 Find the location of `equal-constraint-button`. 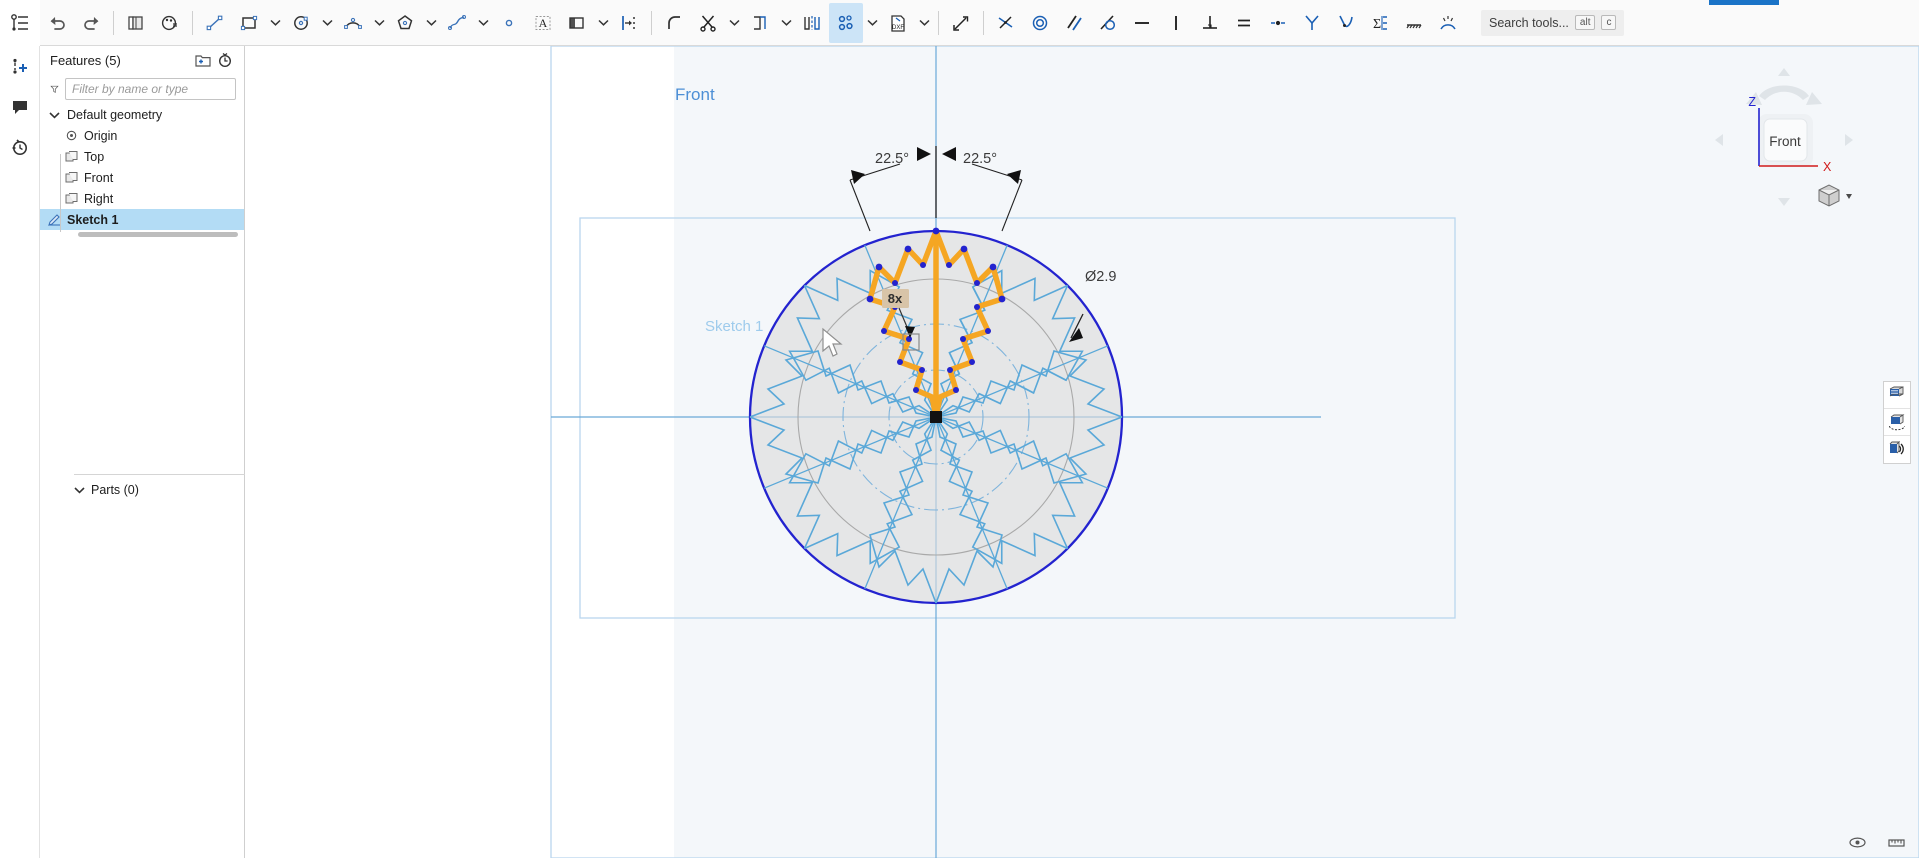

equal-constraint-button is located at coordinates (1244, 23).